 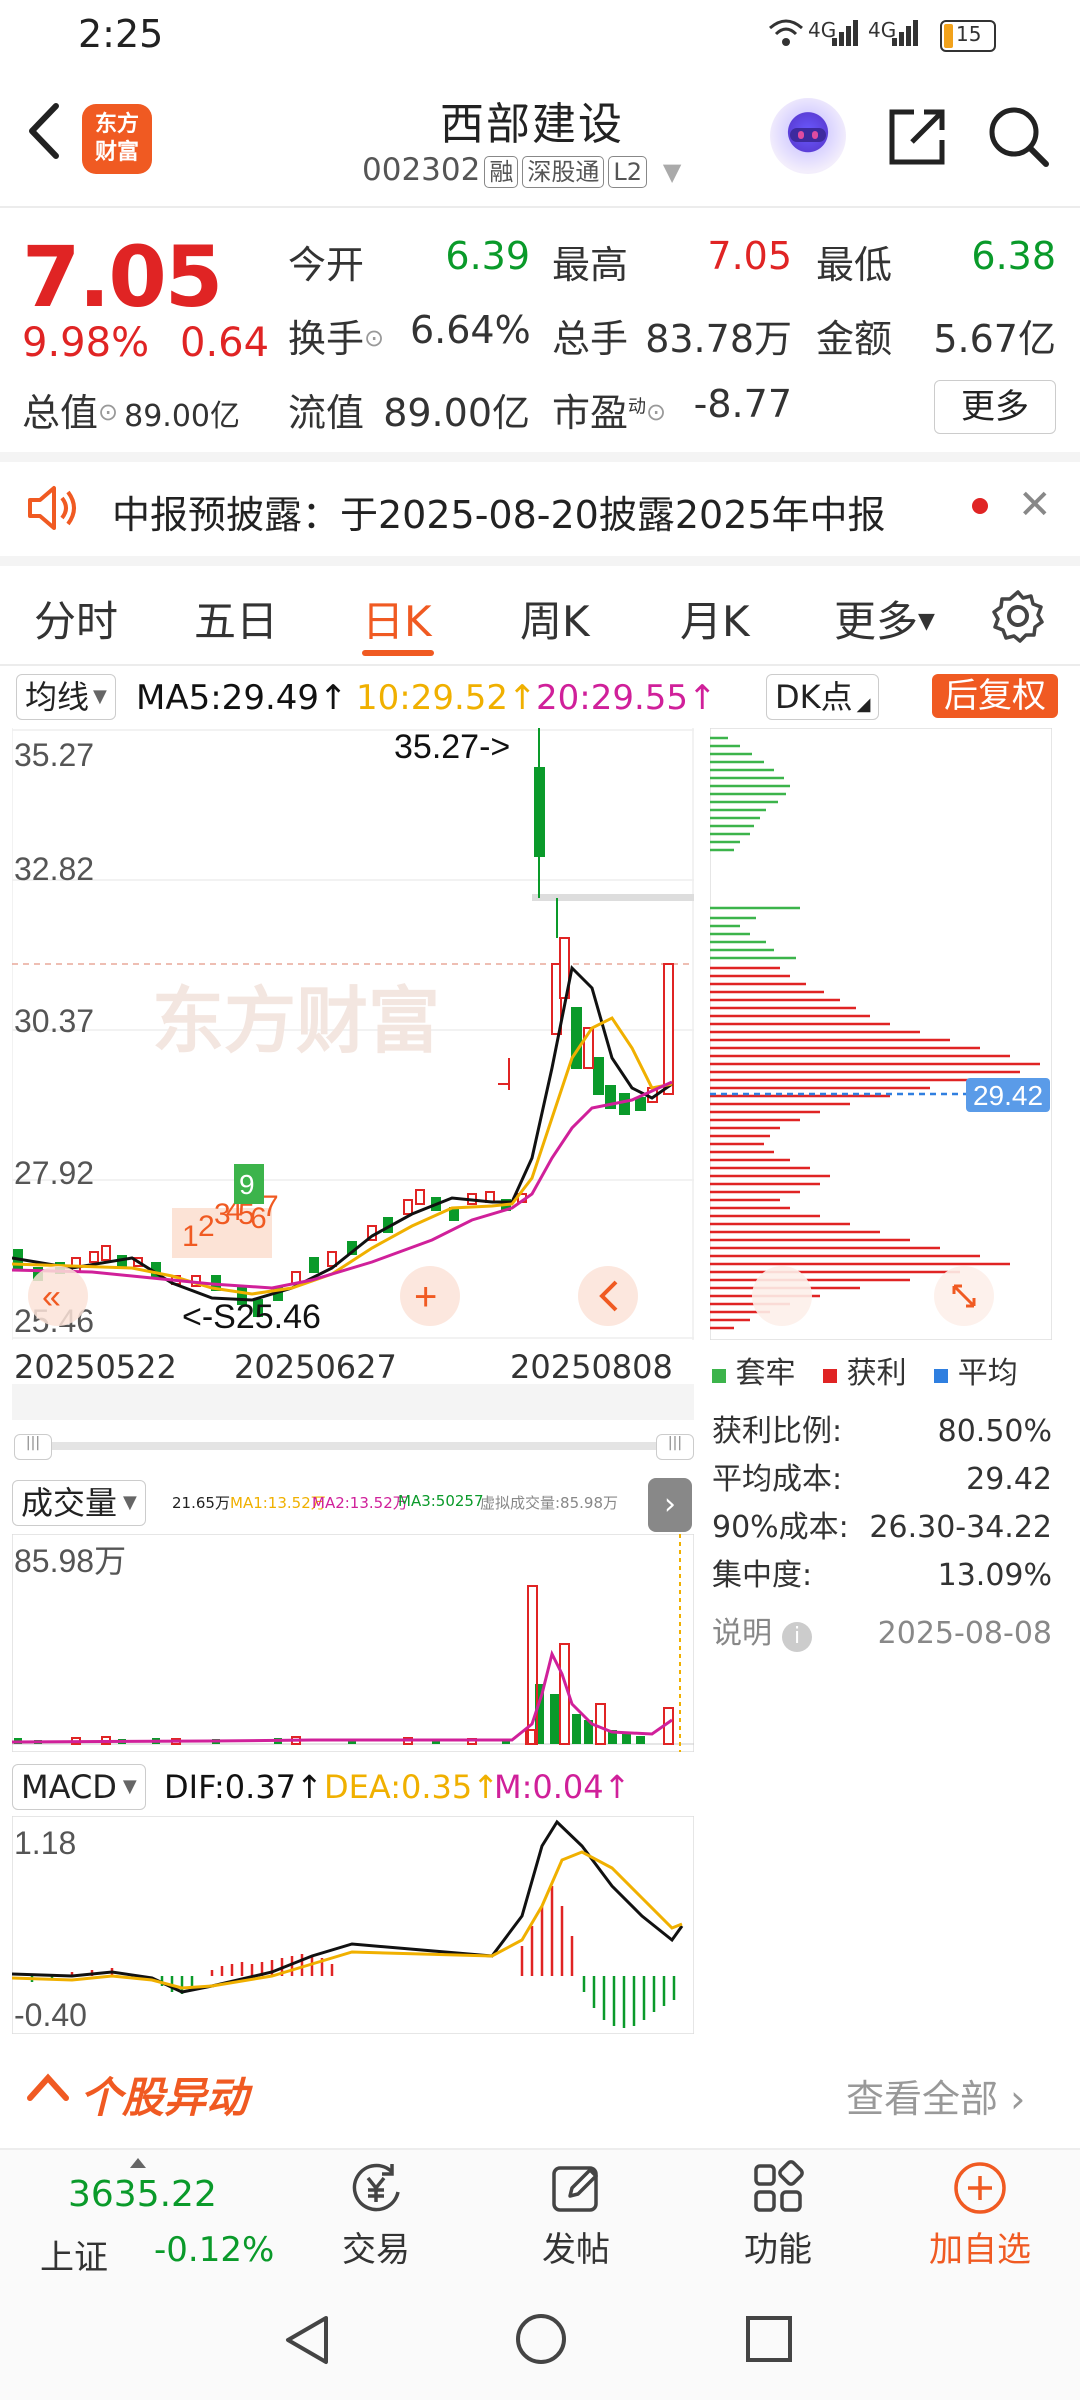 I want to click on macd-m: M:0.04↑, so click(x=562, y=1787).